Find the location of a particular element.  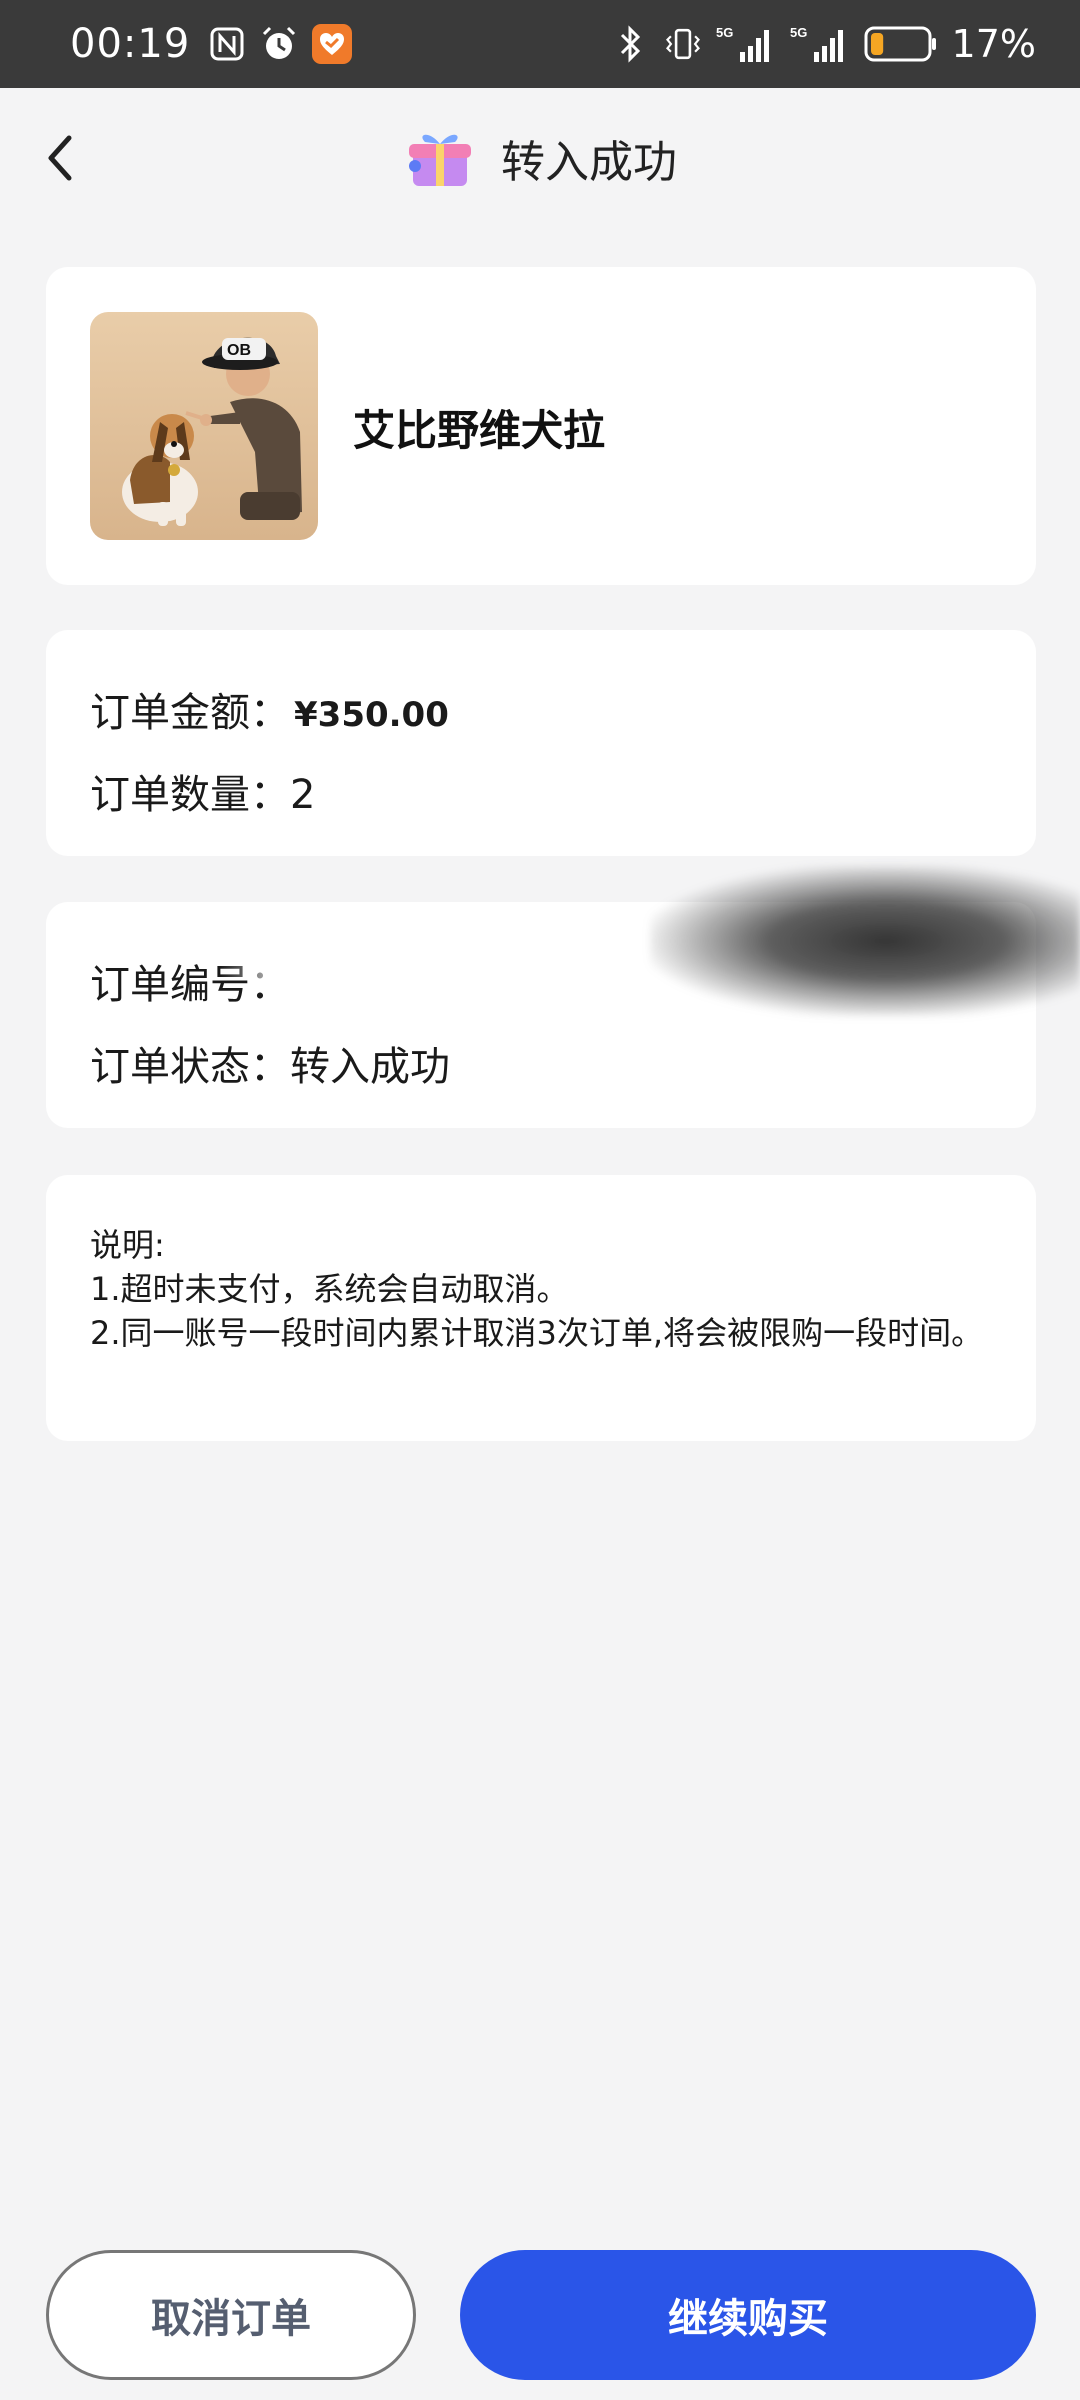

order-amount-value: ¥350.00 is located at coordinates (371, 715).